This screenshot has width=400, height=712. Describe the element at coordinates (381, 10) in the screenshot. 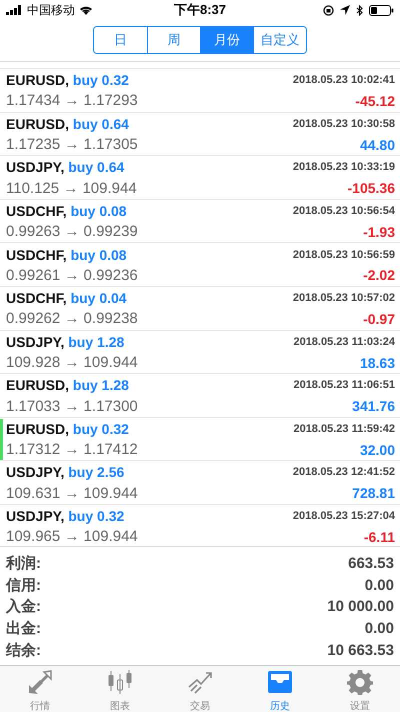

I see `battery-icon` at that location.